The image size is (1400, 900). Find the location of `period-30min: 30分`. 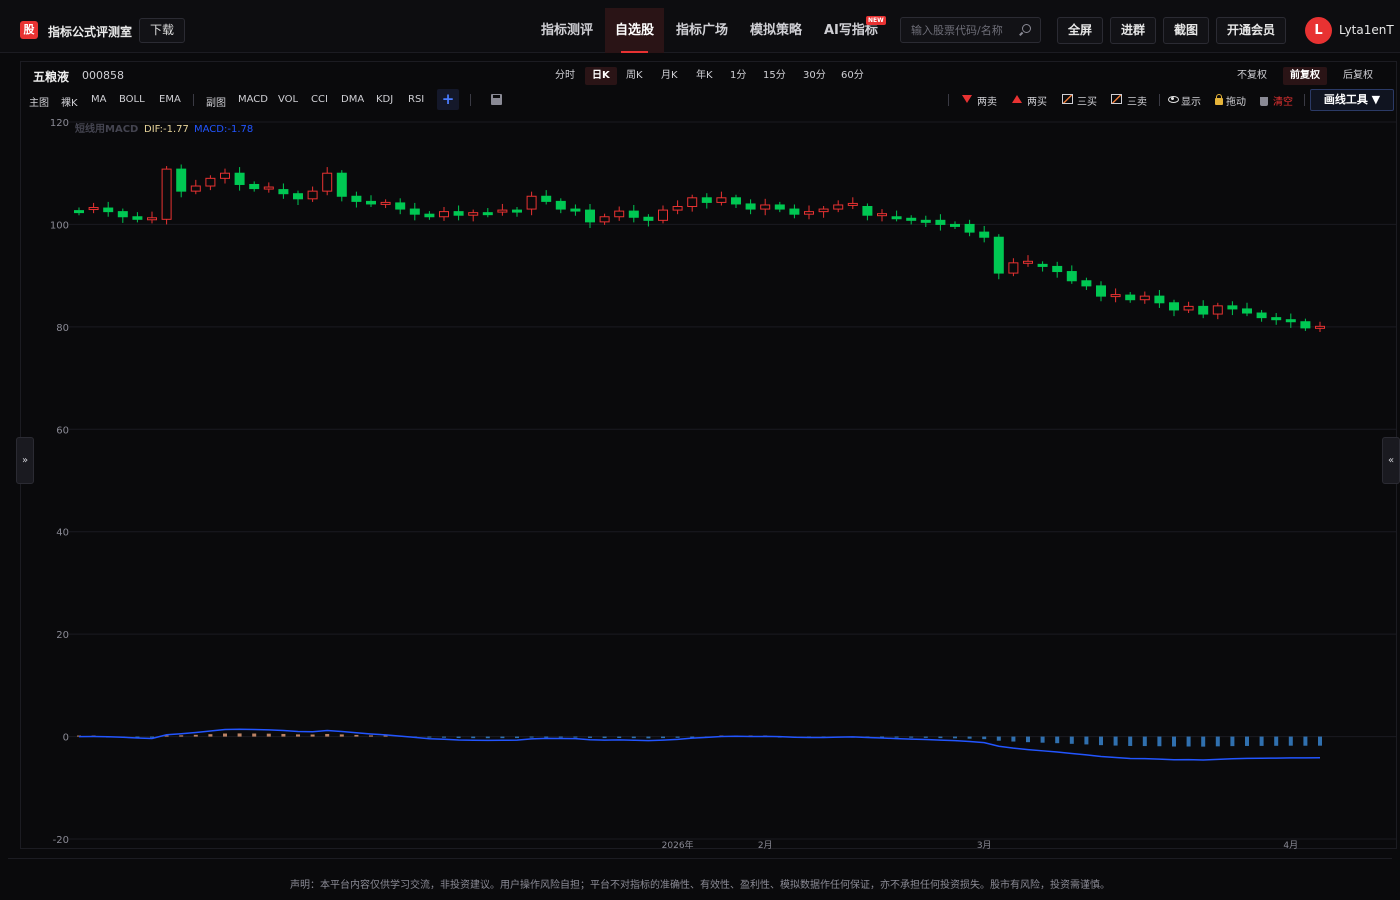

period-30min: 30分 is located at coordinates (814, 76).